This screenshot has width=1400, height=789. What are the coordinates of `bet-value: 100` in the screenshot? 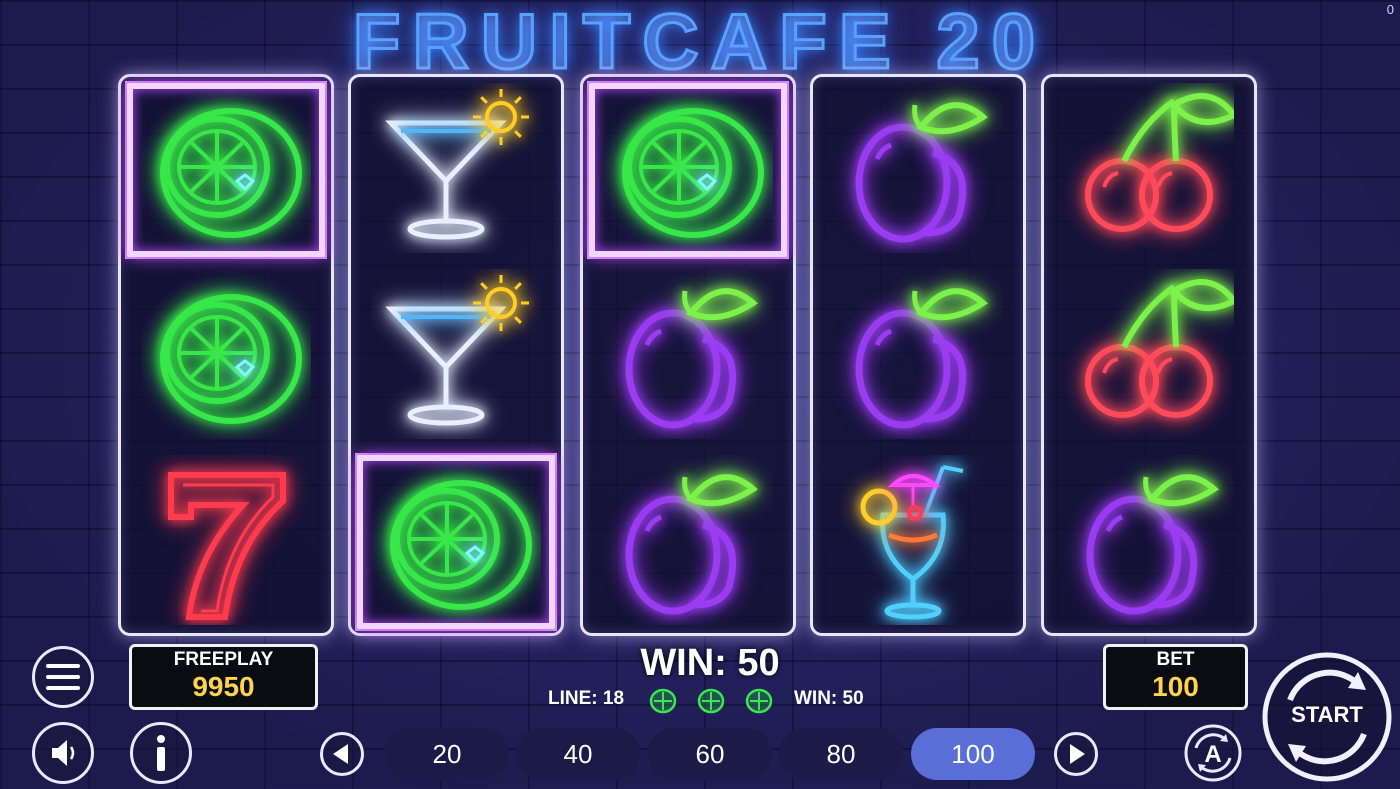 It's located at (1175, 686).